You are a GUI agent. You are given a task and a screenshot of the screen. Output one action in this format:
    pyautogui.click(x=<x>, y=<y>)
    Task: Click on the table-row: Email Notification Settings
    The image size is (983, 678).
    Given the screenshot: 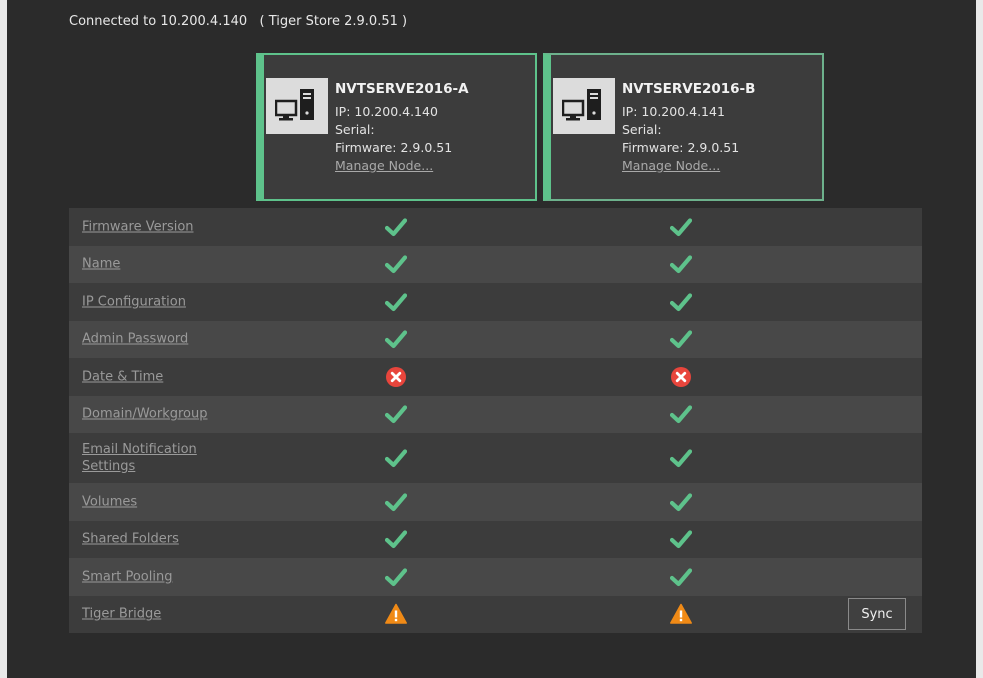 What is the action you would take?
    pyautogui.click(x=495, y=458)
    